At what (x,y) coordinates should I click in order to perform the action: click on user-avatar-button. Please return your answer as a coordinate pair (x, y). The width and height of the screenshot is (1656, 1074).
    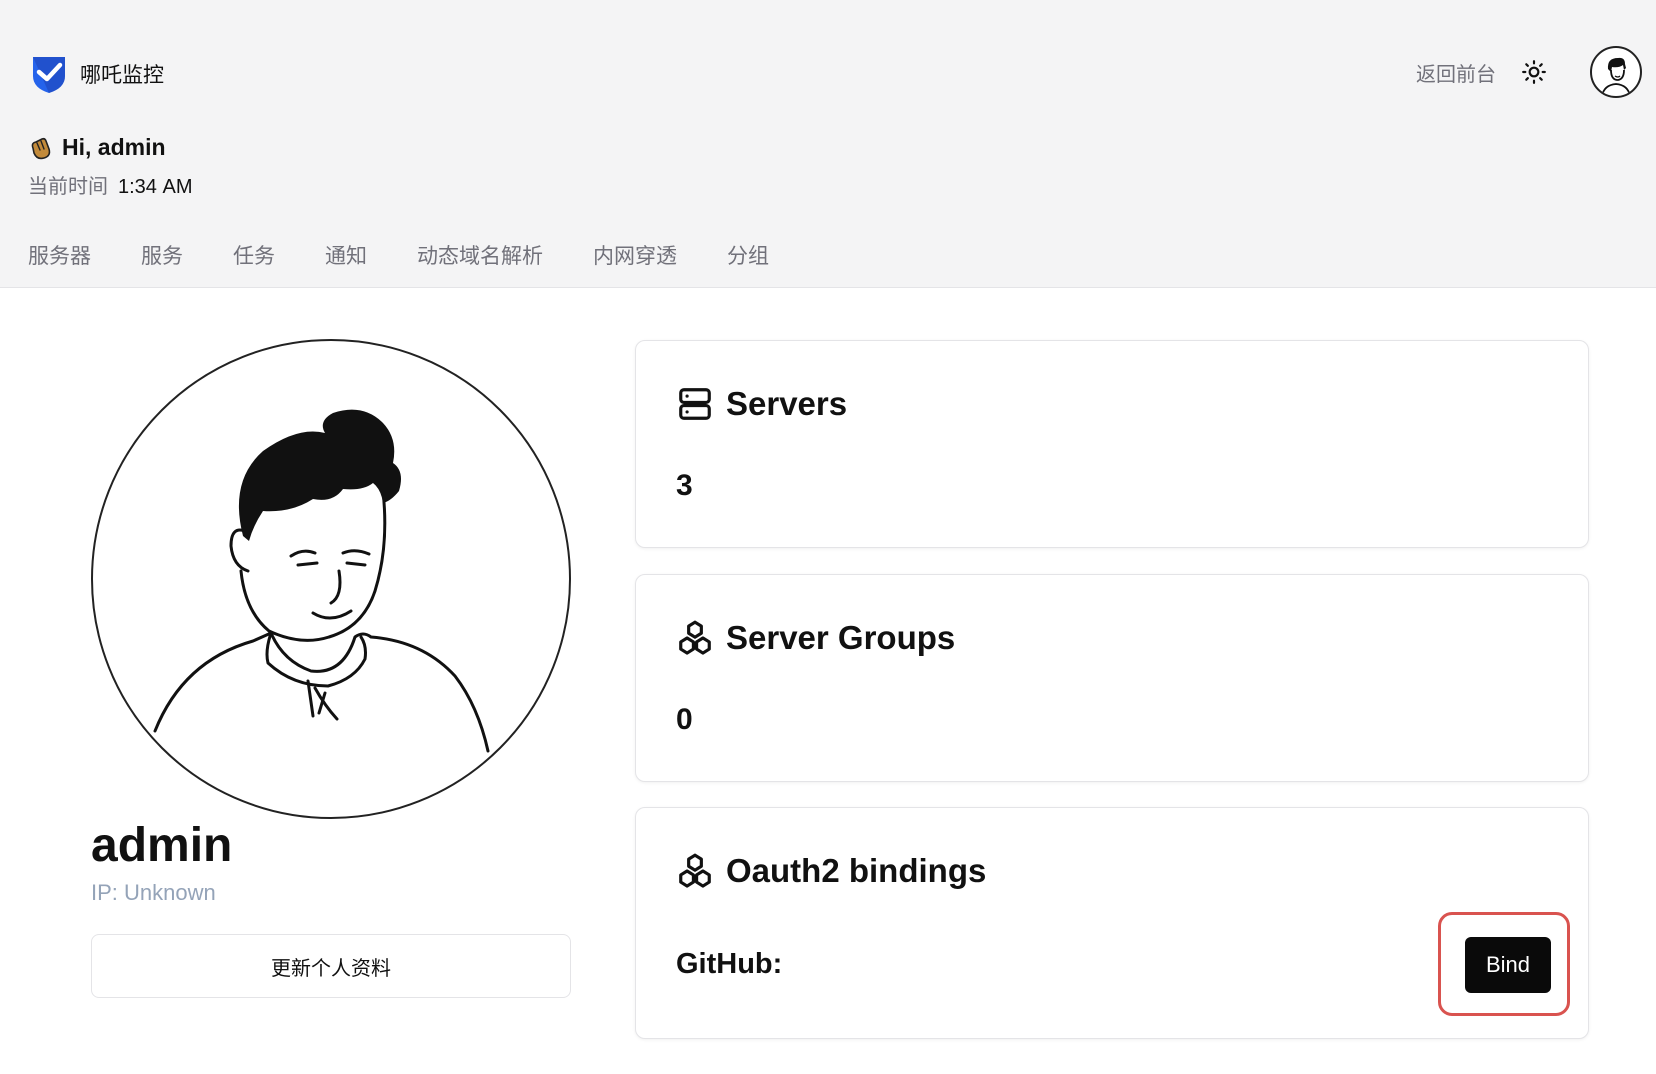
    Looking at the image, I should click on (1616, 72).